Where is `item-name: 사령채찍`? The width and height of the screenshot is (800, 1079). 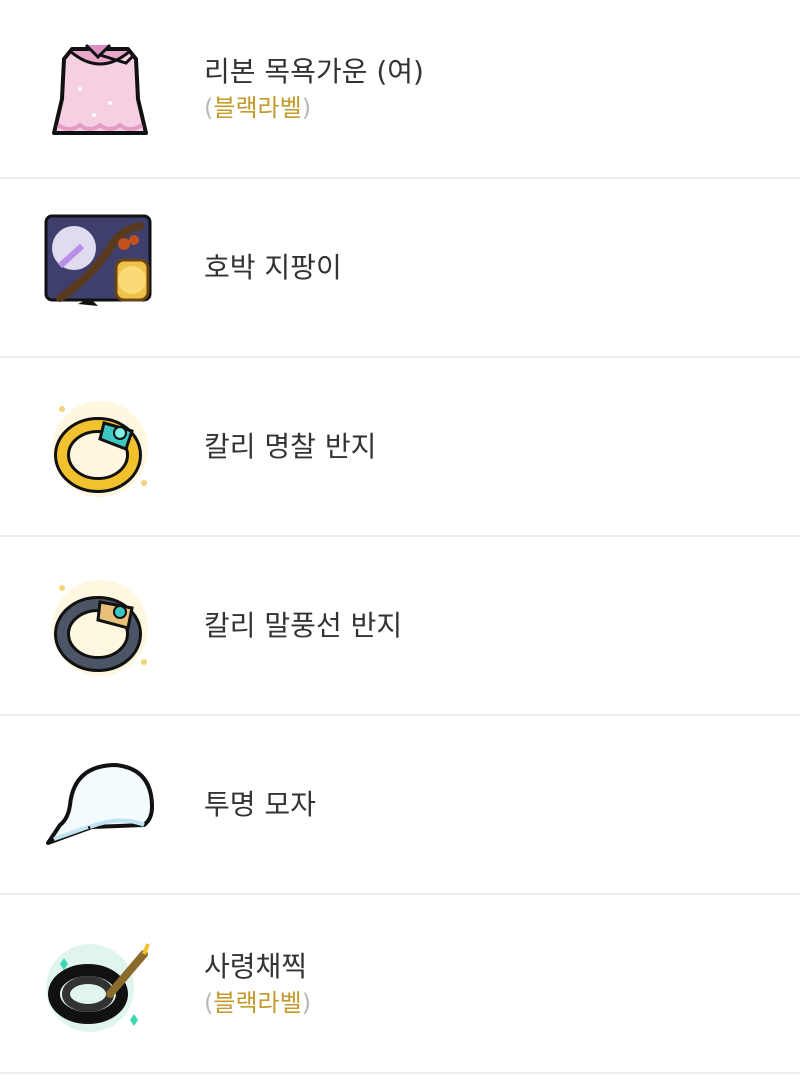 item-name: 사령채찍 is located at coordinates (256, 966).